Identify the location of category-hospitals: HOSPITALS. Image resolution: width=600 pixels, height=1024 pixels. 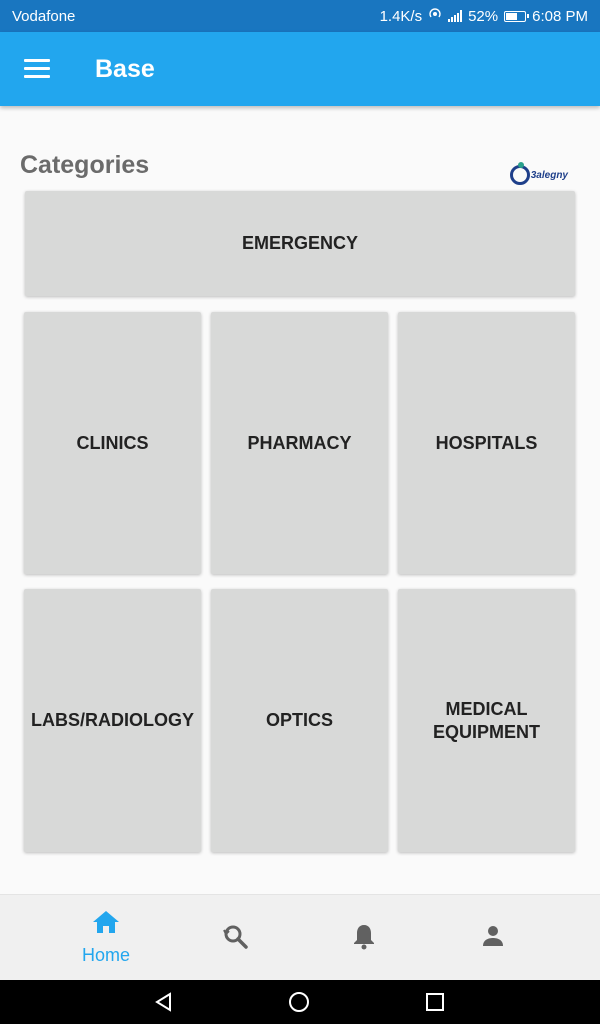
(486, 443).